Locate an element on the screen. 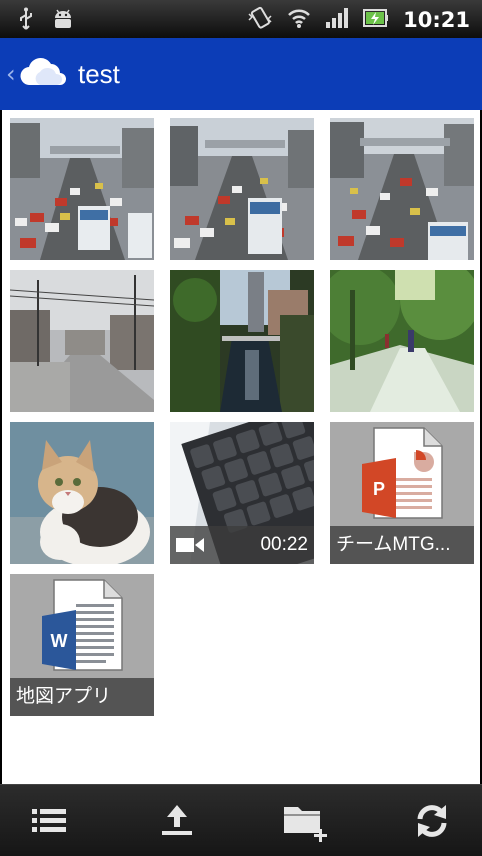  video-caption: 00:22 is located at coordinates (242, 545).